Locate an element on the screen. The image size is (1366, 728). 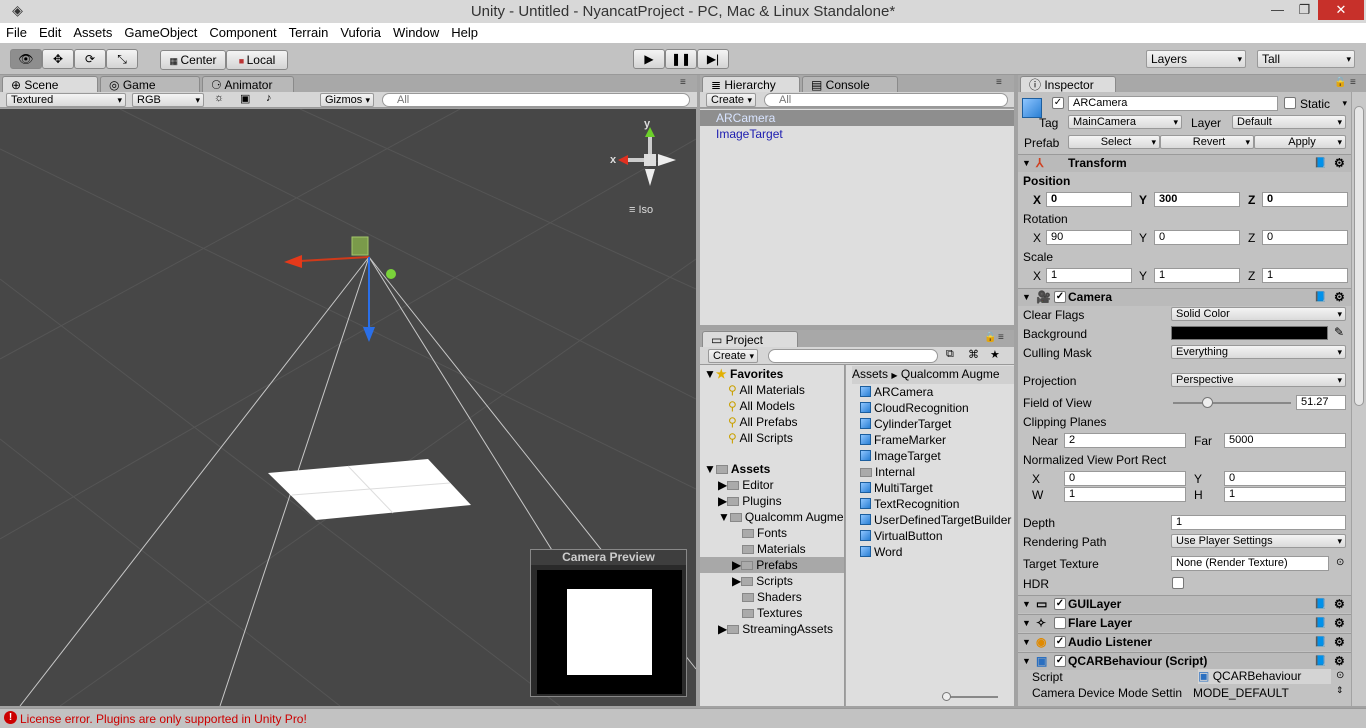
assets-root-folder: ▼ Assets is located at coordinates (737, 469).